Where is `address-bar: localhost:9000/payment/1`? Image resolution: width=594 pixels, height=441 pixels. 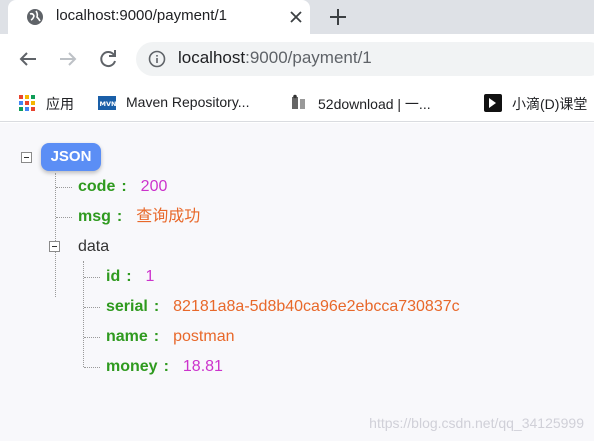
address-bar: localhost:9000/payment/1 is located at coordinates (365, 59).